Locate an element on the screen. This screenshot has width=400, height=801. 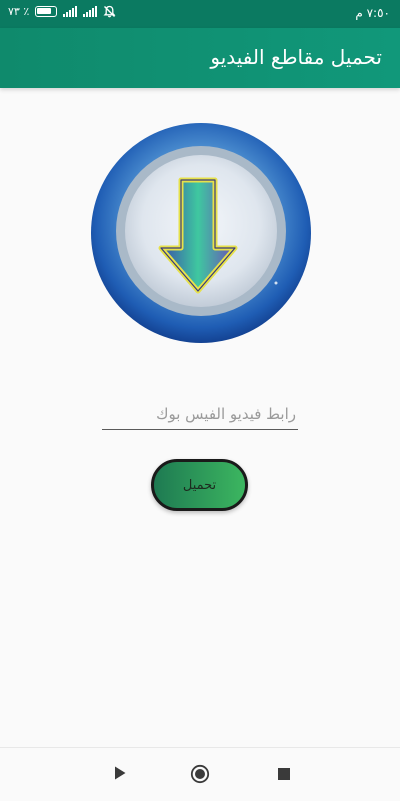
recents-square-icon is located at coordinates (284, 774).